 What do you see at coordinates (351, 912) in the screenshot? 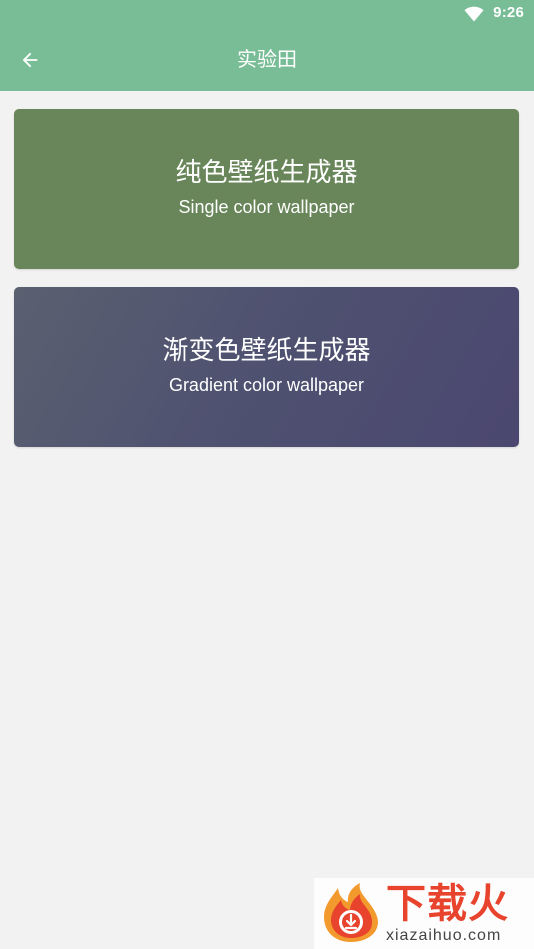
I see `flame-download-logo` at bounding box center [351, 912].